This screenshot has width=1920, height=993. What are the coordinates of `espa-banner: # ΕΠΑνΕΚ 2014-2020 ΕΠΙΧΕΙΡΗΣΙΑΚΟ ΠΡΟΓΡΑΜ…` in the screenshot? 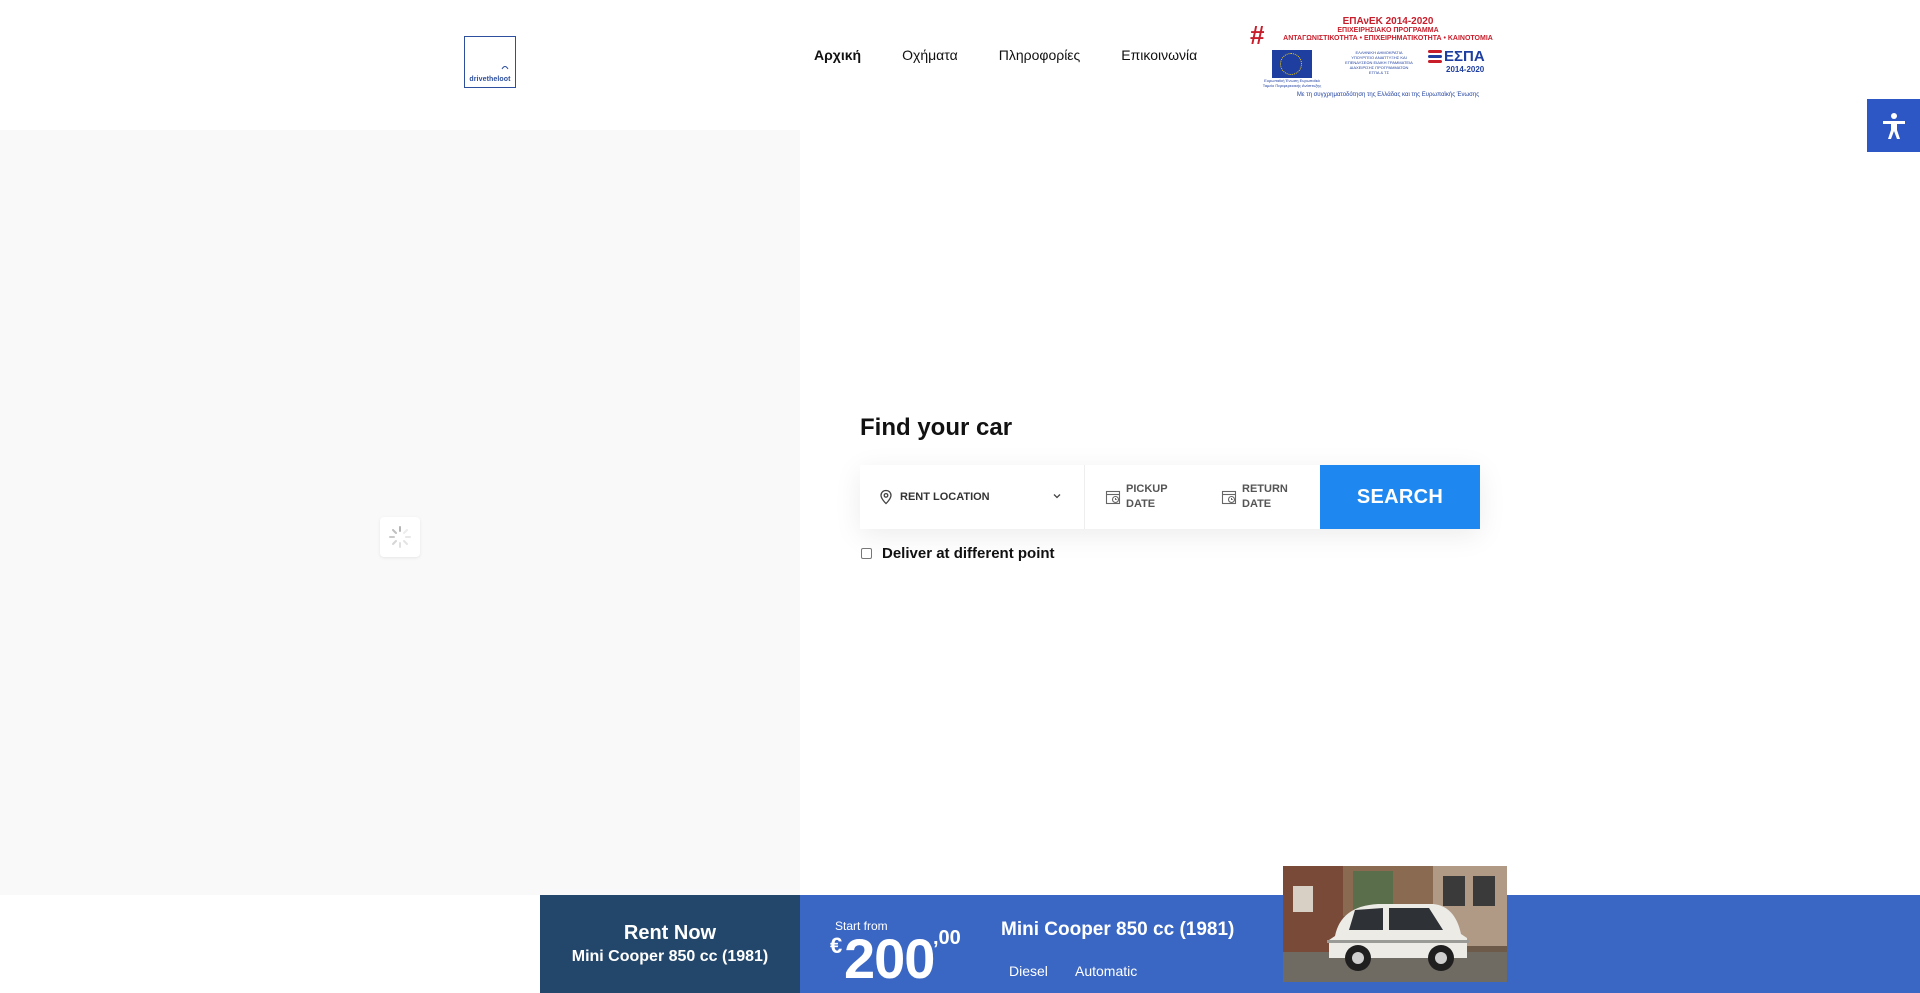 It's located at (1378, 58).